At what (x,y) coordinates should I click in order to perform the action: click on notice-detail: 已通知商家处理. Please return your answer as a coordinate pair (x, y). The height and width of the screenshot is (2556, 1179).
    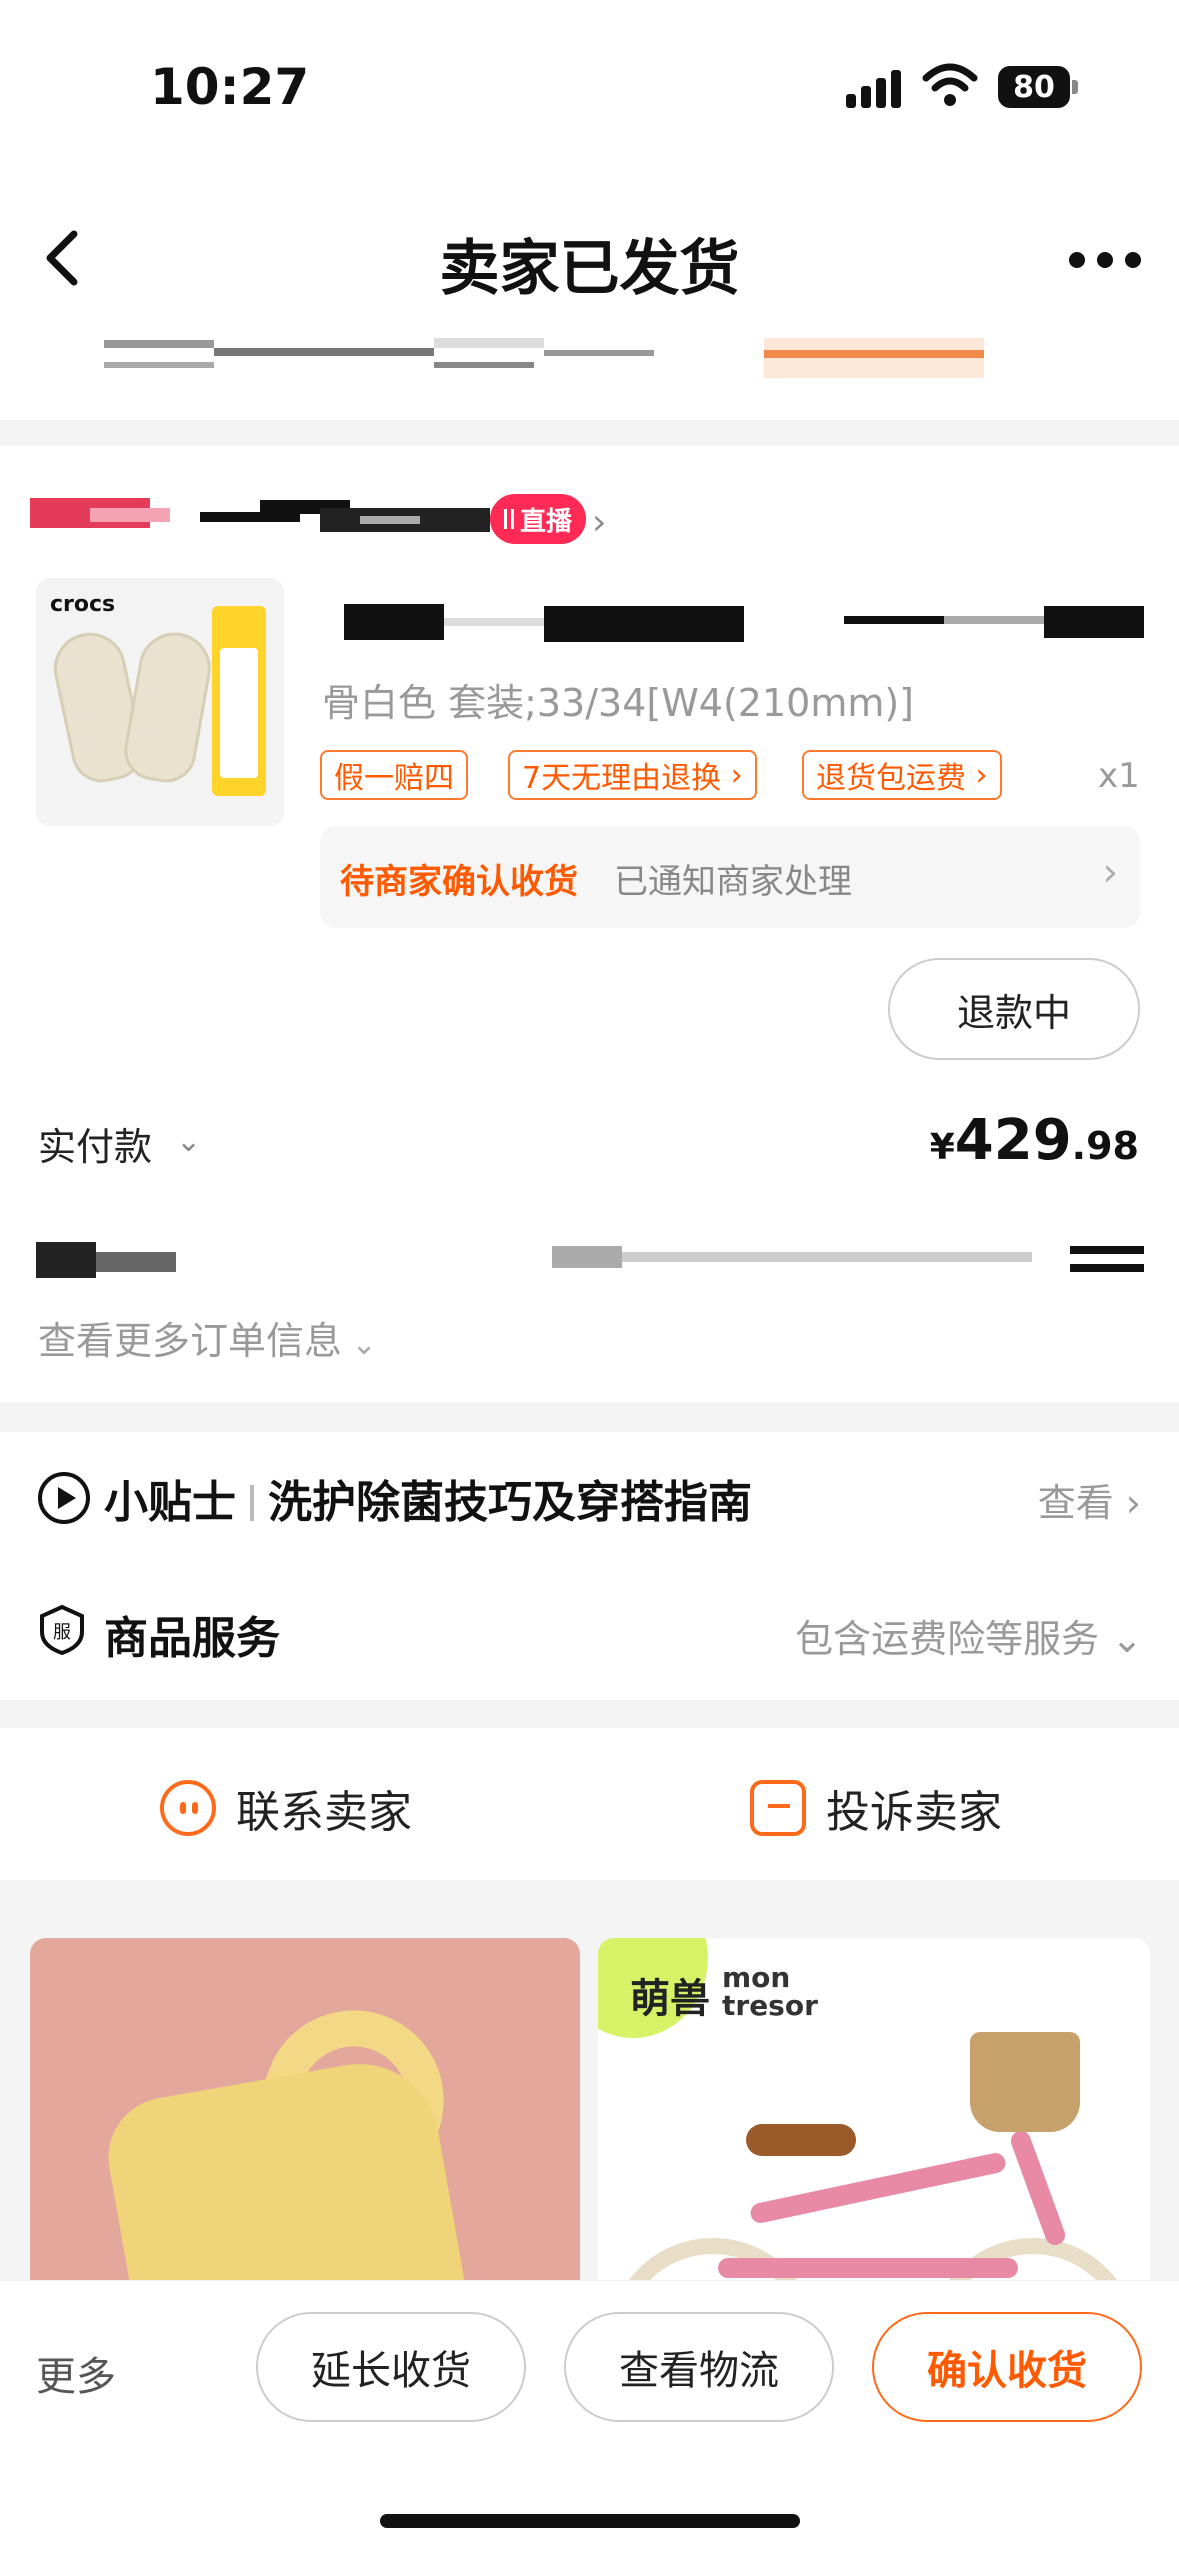
    Looking at the image, I should click on (733, 882).